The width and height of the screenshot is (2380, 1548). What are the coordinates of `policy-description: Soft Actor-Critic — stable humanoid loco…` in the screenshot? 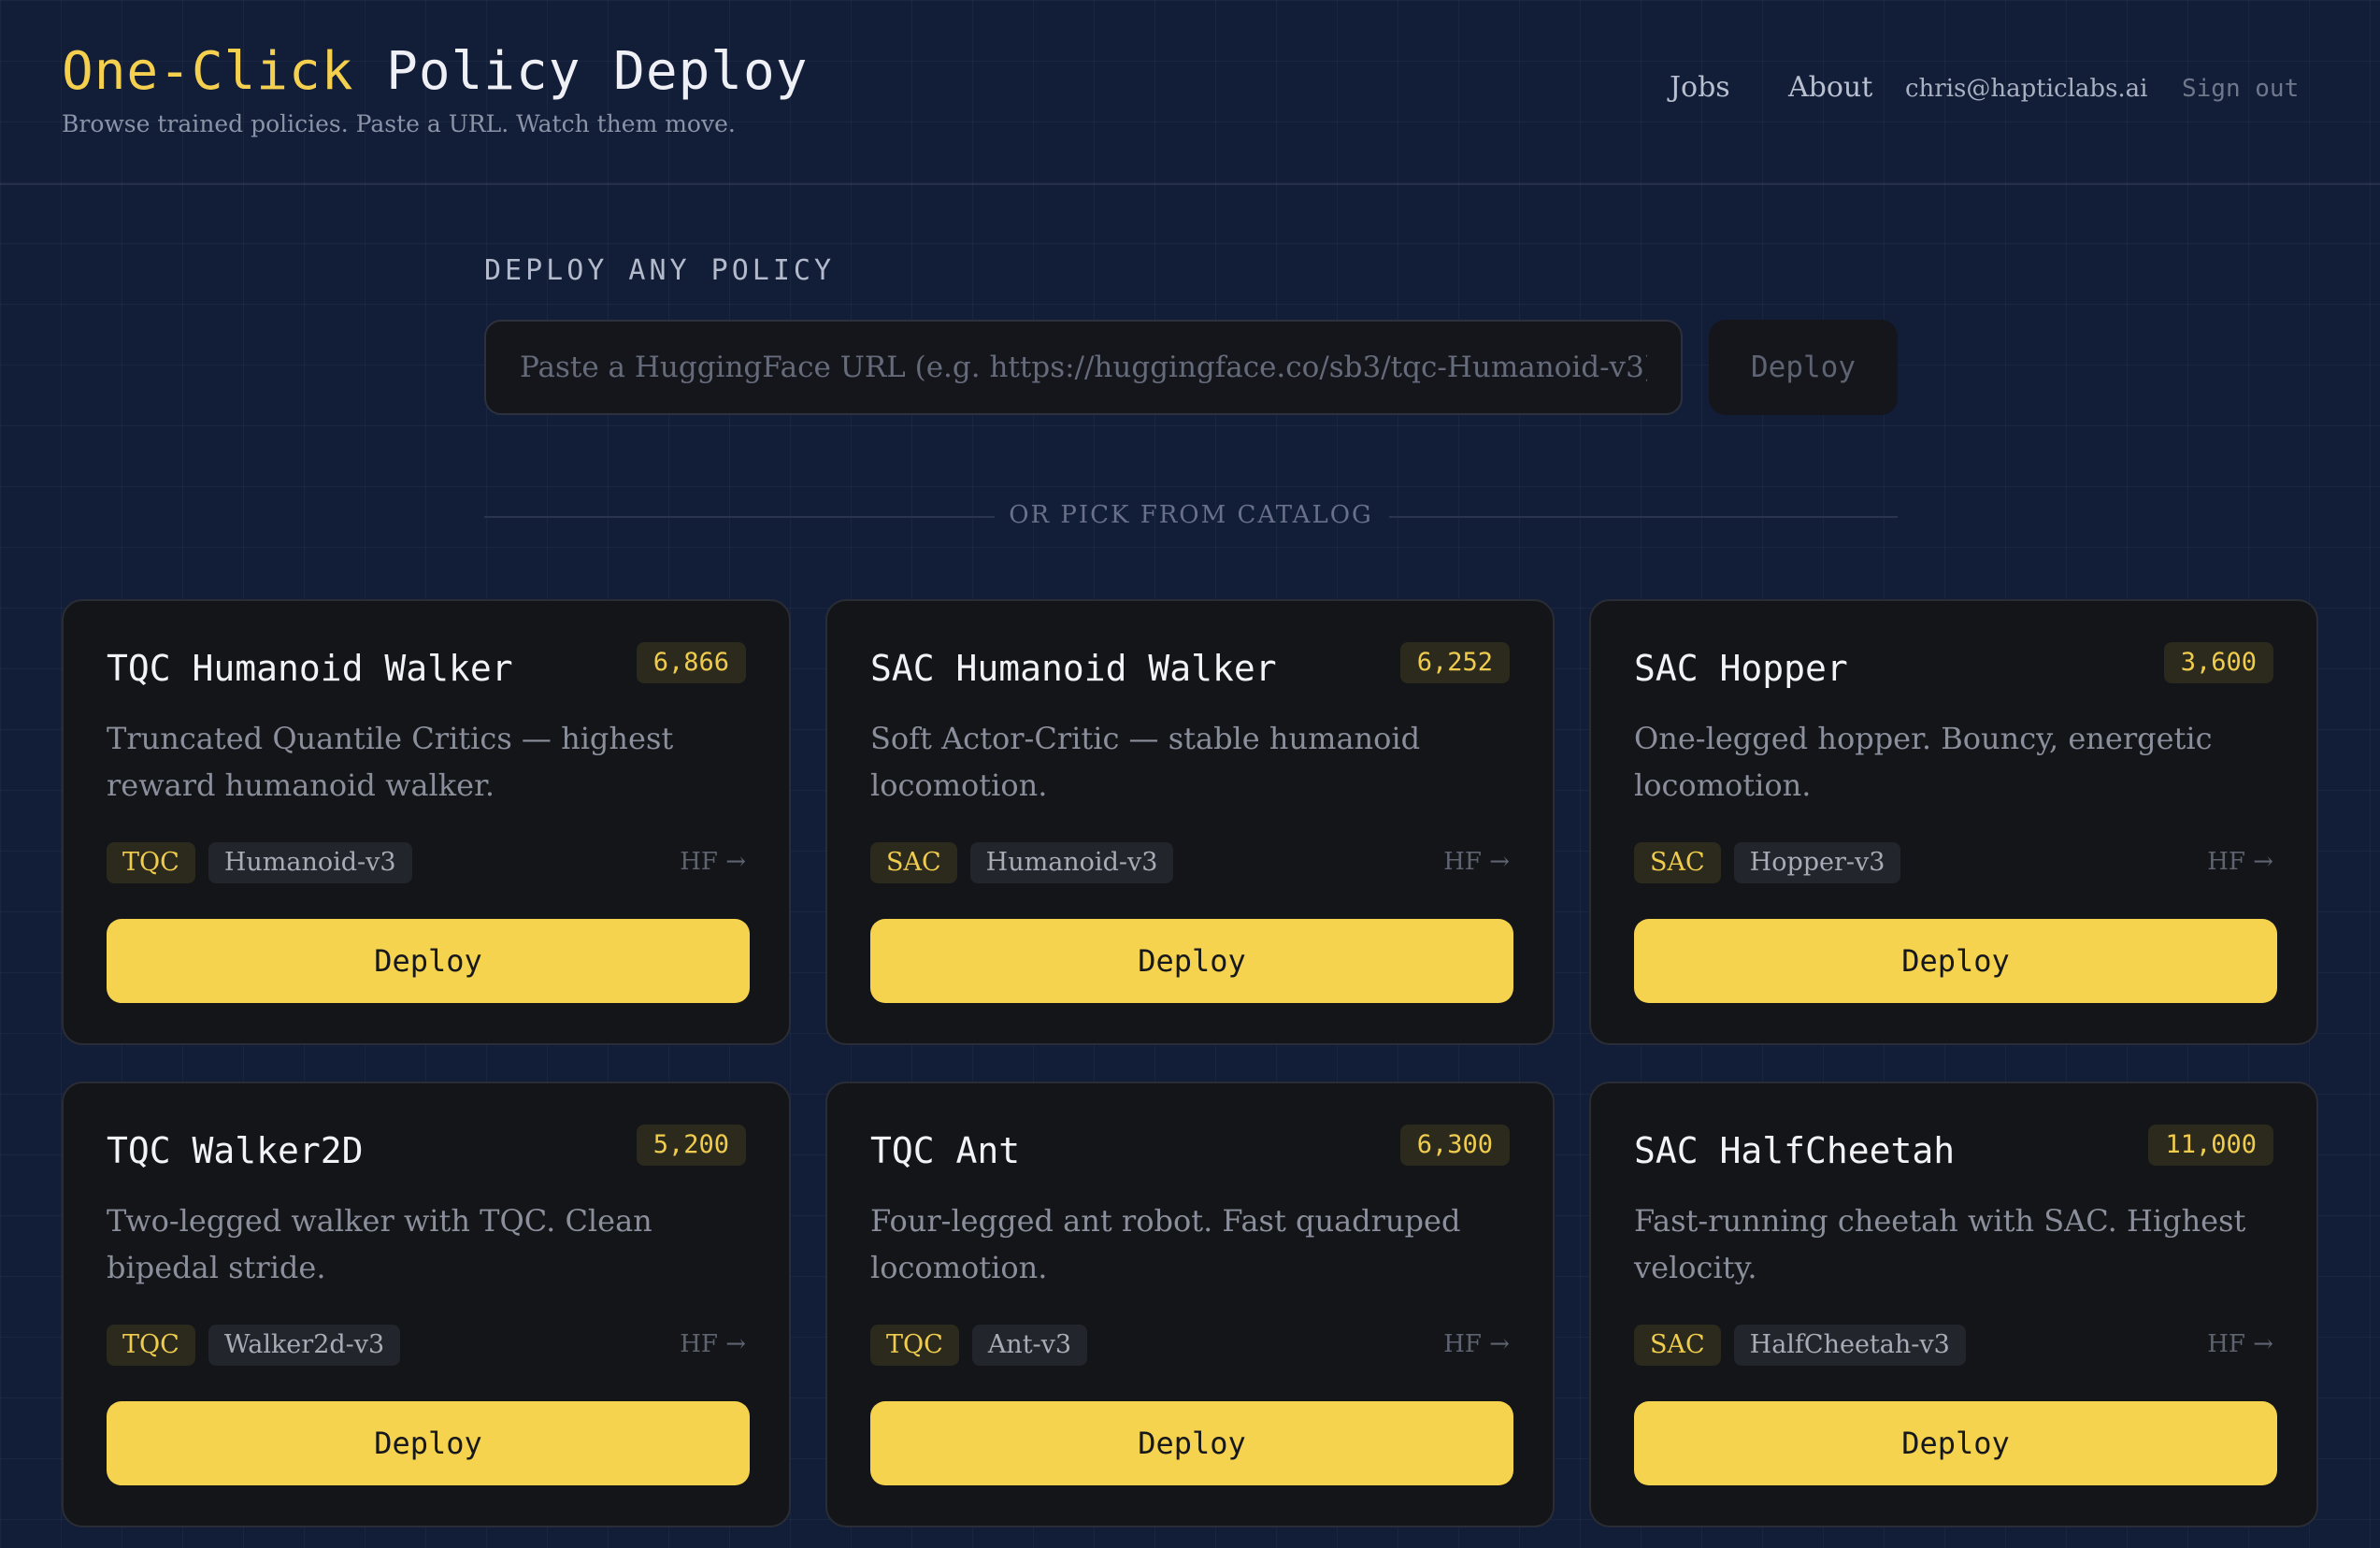 It's located at (1145, 762).